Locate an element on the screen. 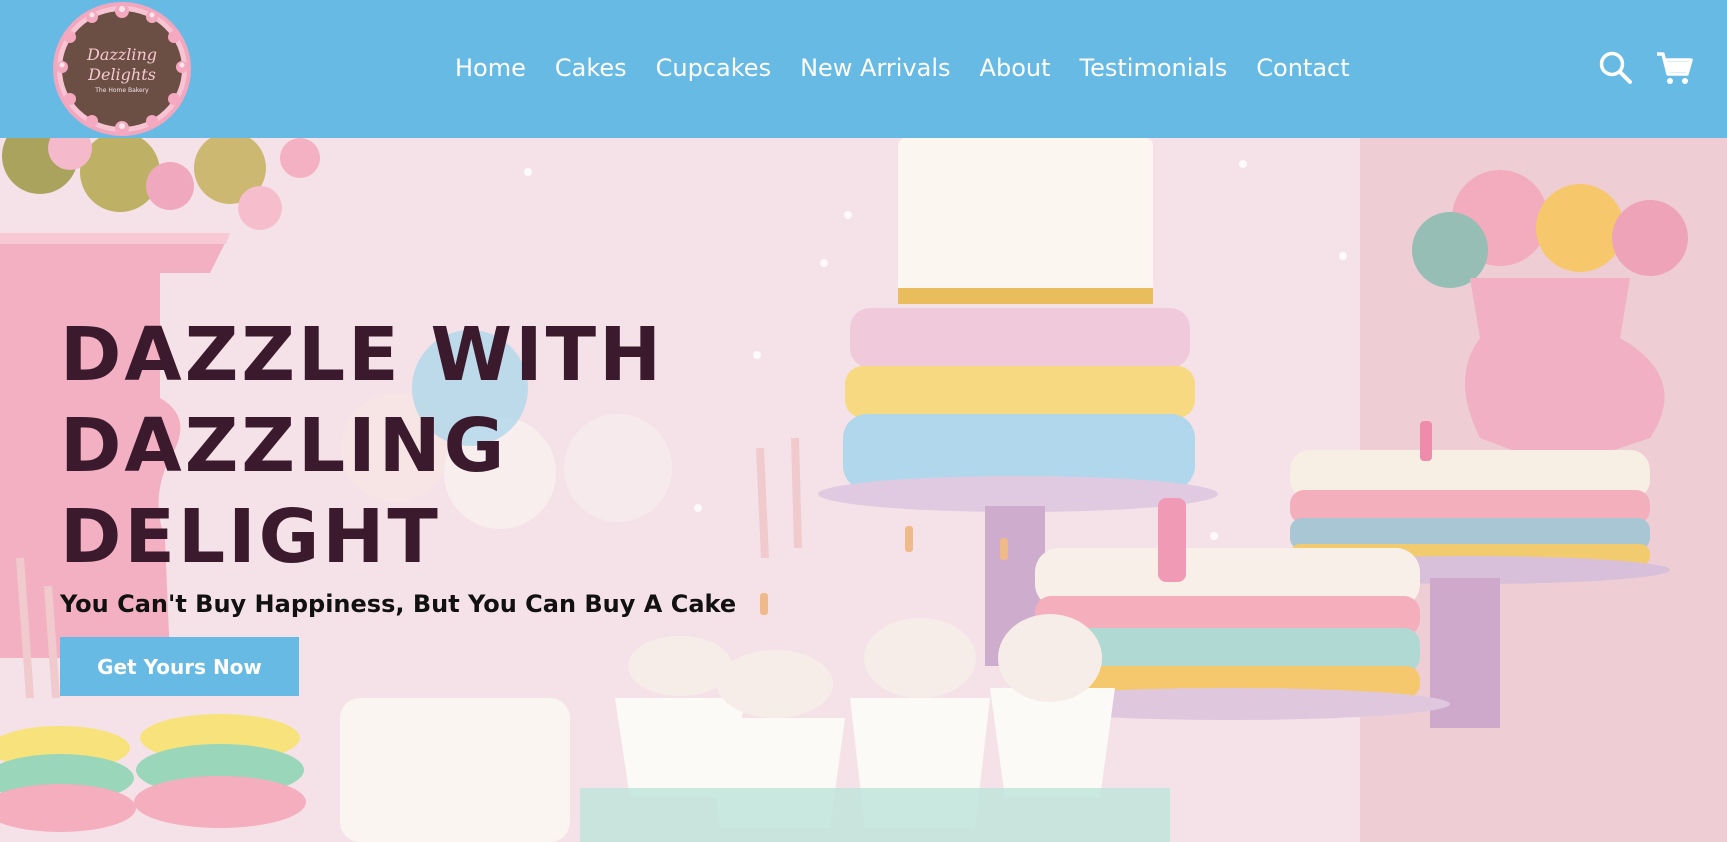  hero-title-line1: DAZZLE WITH is located at coordinates (362, 355).